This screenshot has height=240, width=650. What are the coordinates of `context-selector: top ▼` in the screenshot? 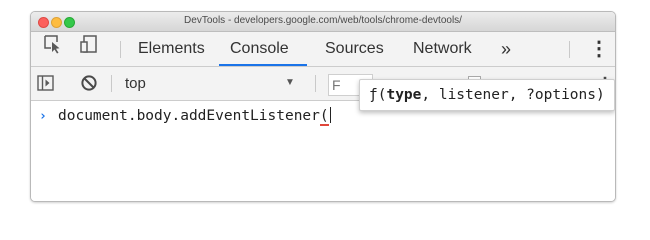 It's located at (208, 83).